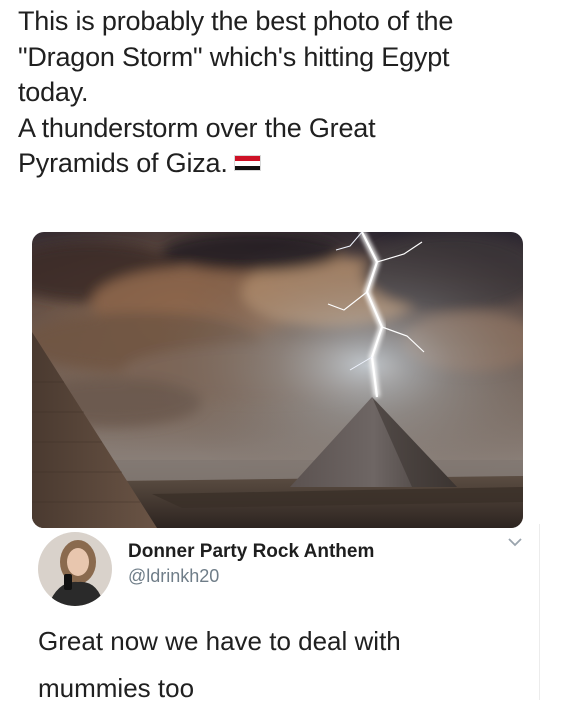  I want to click on post-text-line: today., so click(53, 92).